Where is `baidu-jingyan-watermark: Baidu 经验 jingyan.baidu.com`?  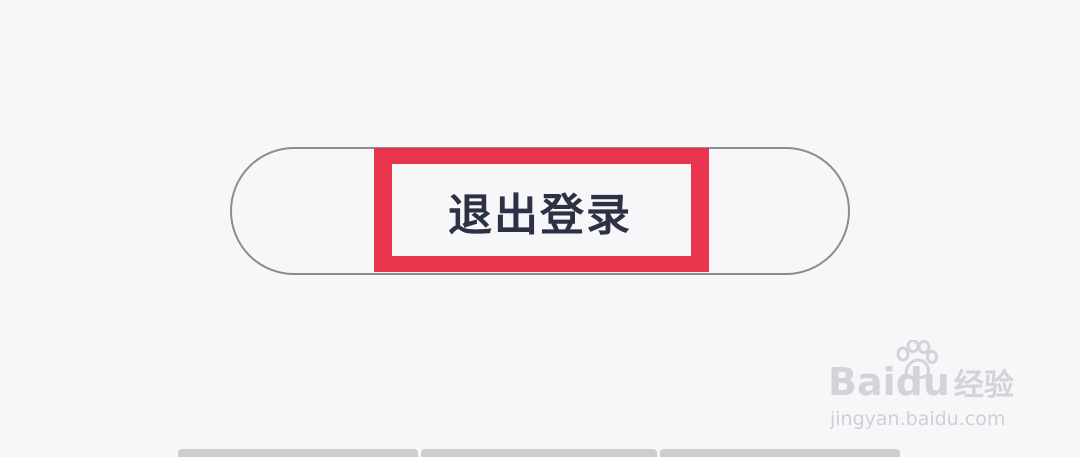 baidu-jingyan-watermark: Baidu 经验 jingyan.baidu.com is located at coordinates (933, 388).